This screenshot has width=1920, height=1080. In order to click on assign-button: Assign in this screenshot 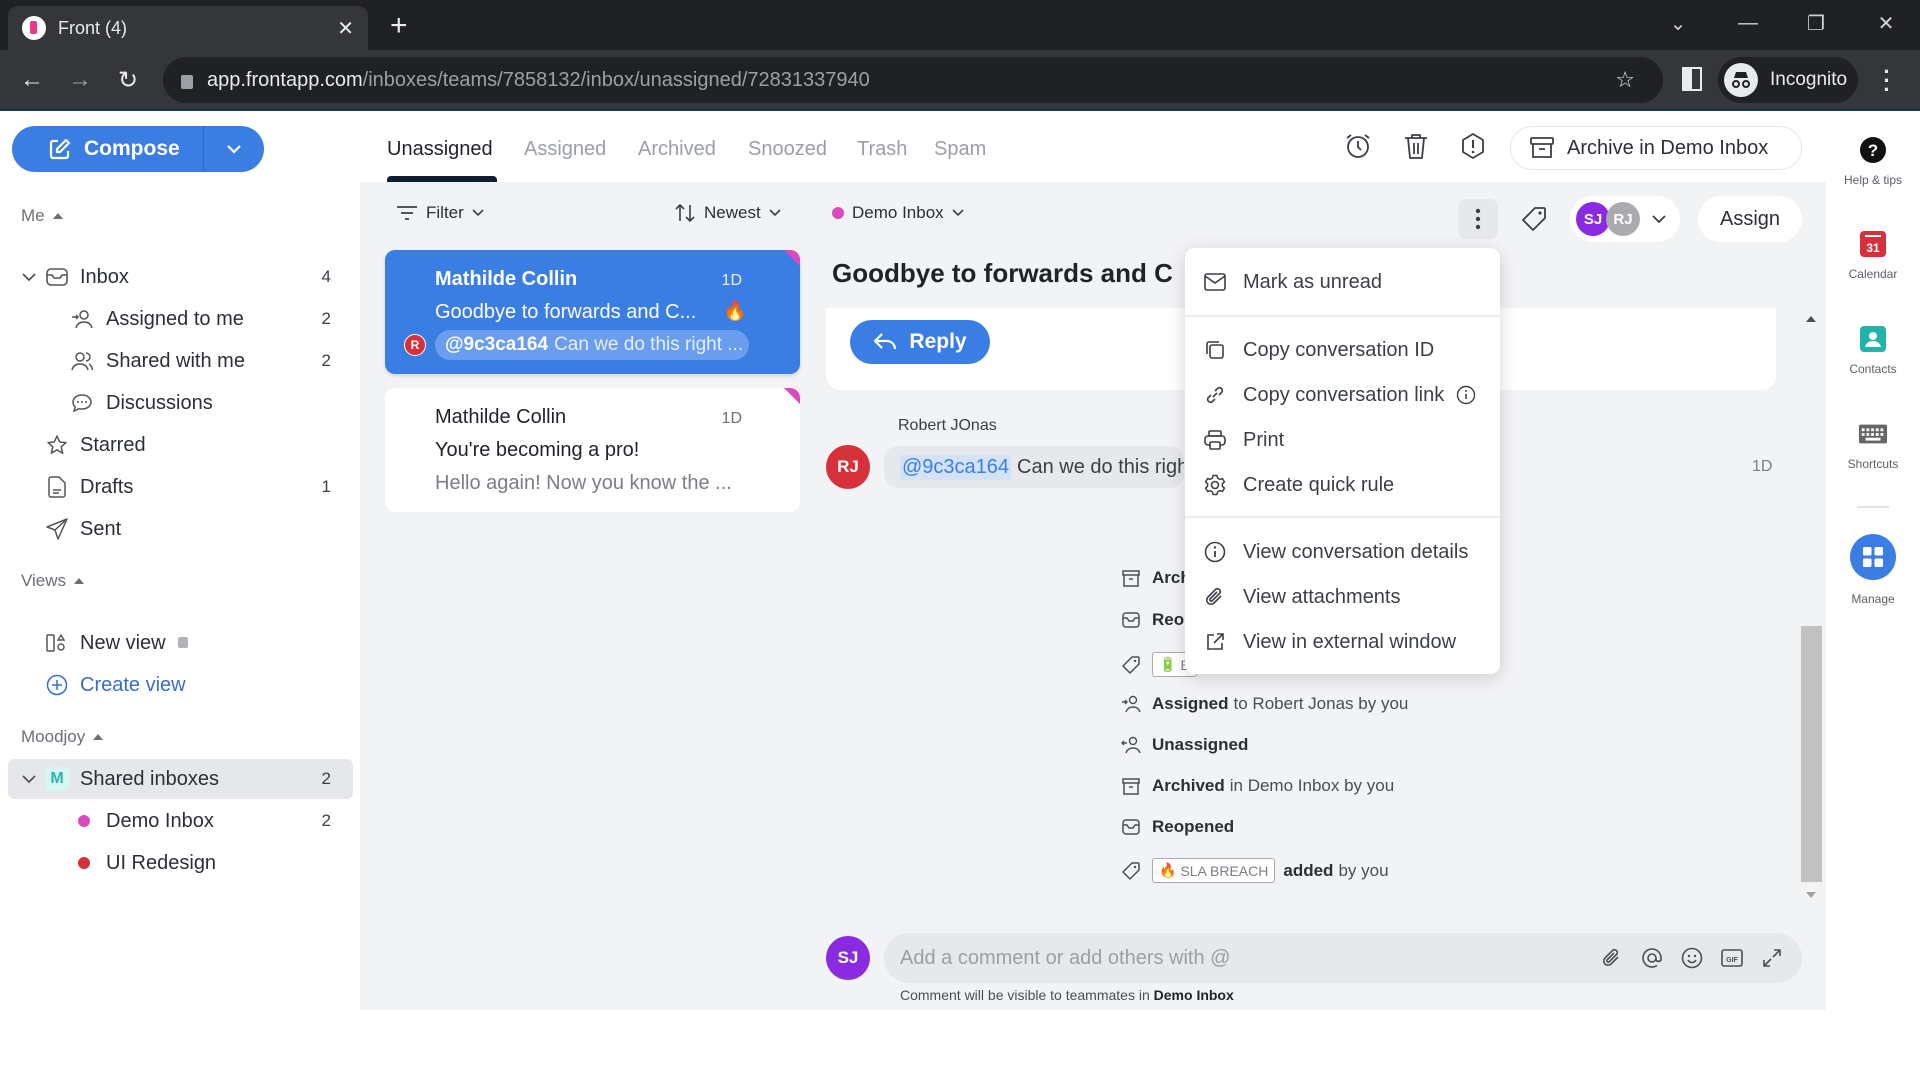, I will do `click(1750, 219)`.